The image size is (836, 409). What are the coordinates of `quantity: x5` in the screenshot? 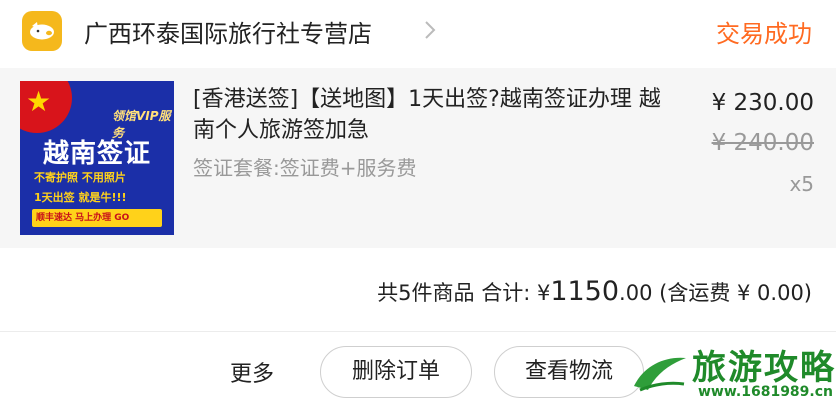 It's located at (801, 184).